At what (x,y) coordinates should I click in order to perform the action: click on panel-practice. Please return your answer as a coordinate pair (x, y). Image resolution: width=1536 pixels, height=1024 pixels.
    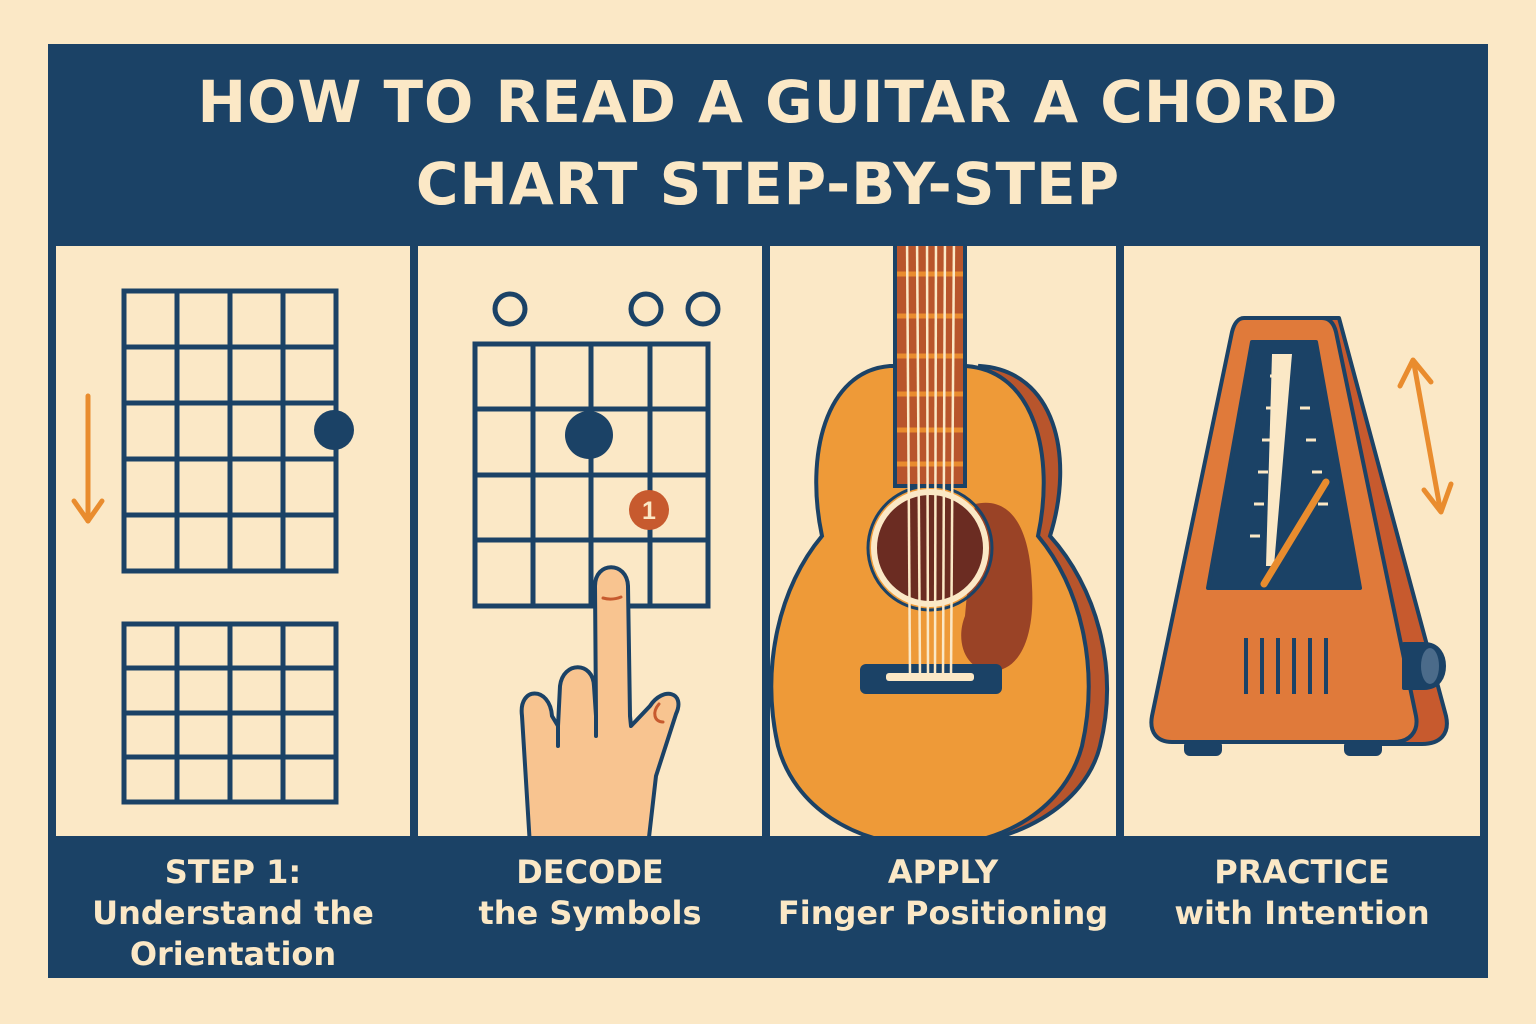
    Looking at the image, I should click on (1302, 541).